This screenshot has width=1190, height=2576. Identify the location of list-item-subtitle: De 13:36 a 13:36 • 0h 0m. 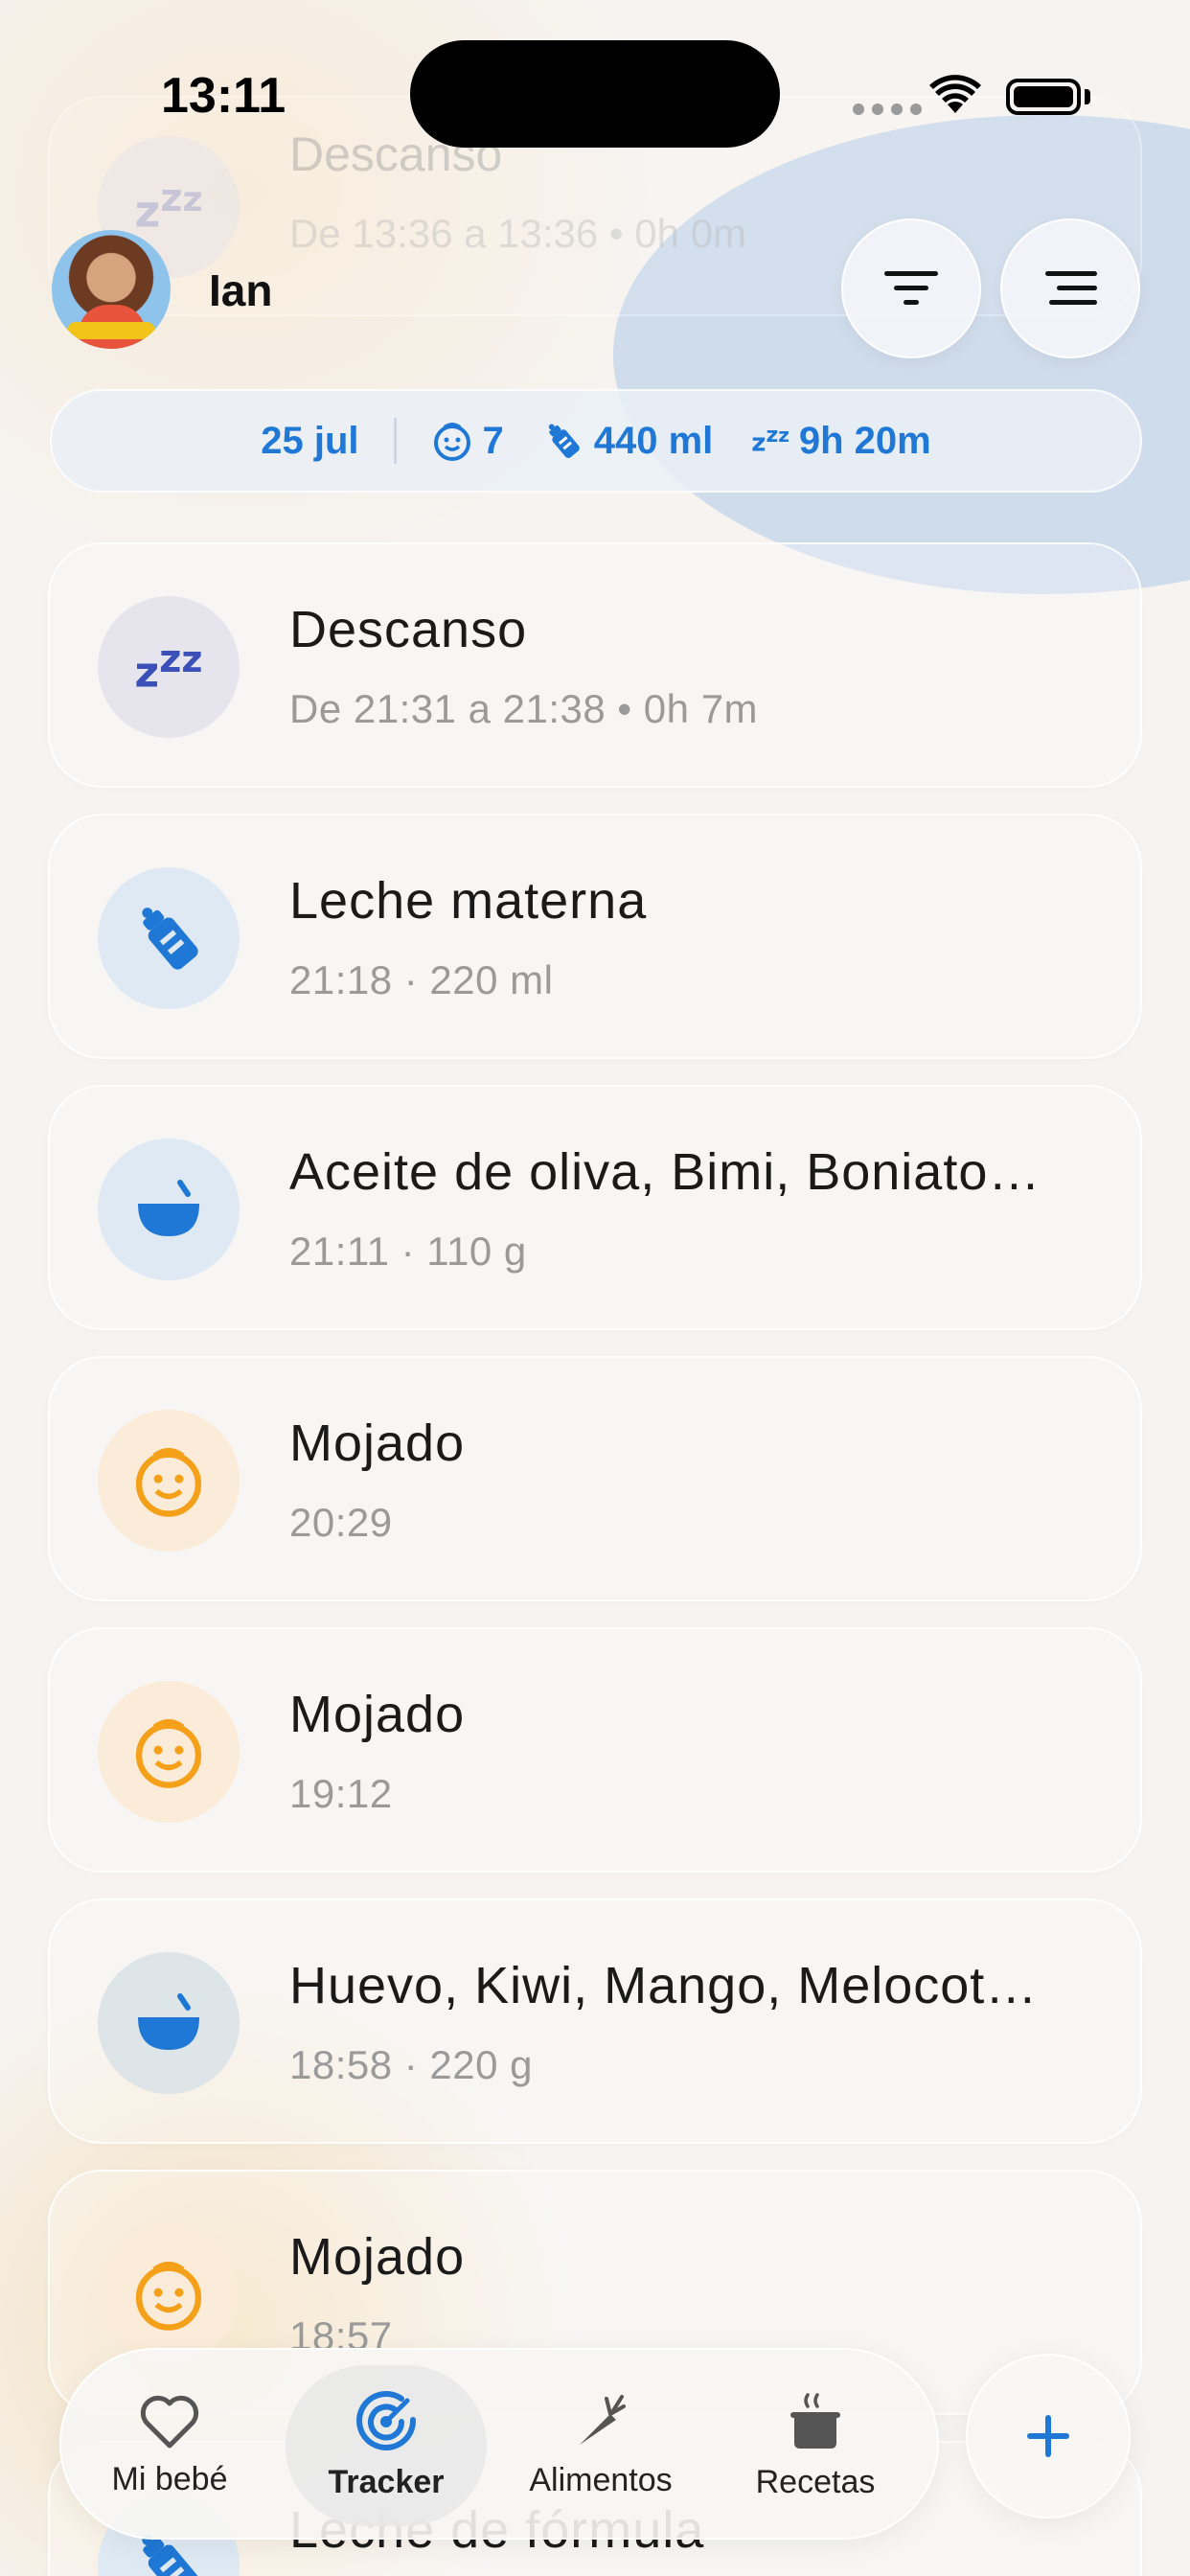
(518, 233).